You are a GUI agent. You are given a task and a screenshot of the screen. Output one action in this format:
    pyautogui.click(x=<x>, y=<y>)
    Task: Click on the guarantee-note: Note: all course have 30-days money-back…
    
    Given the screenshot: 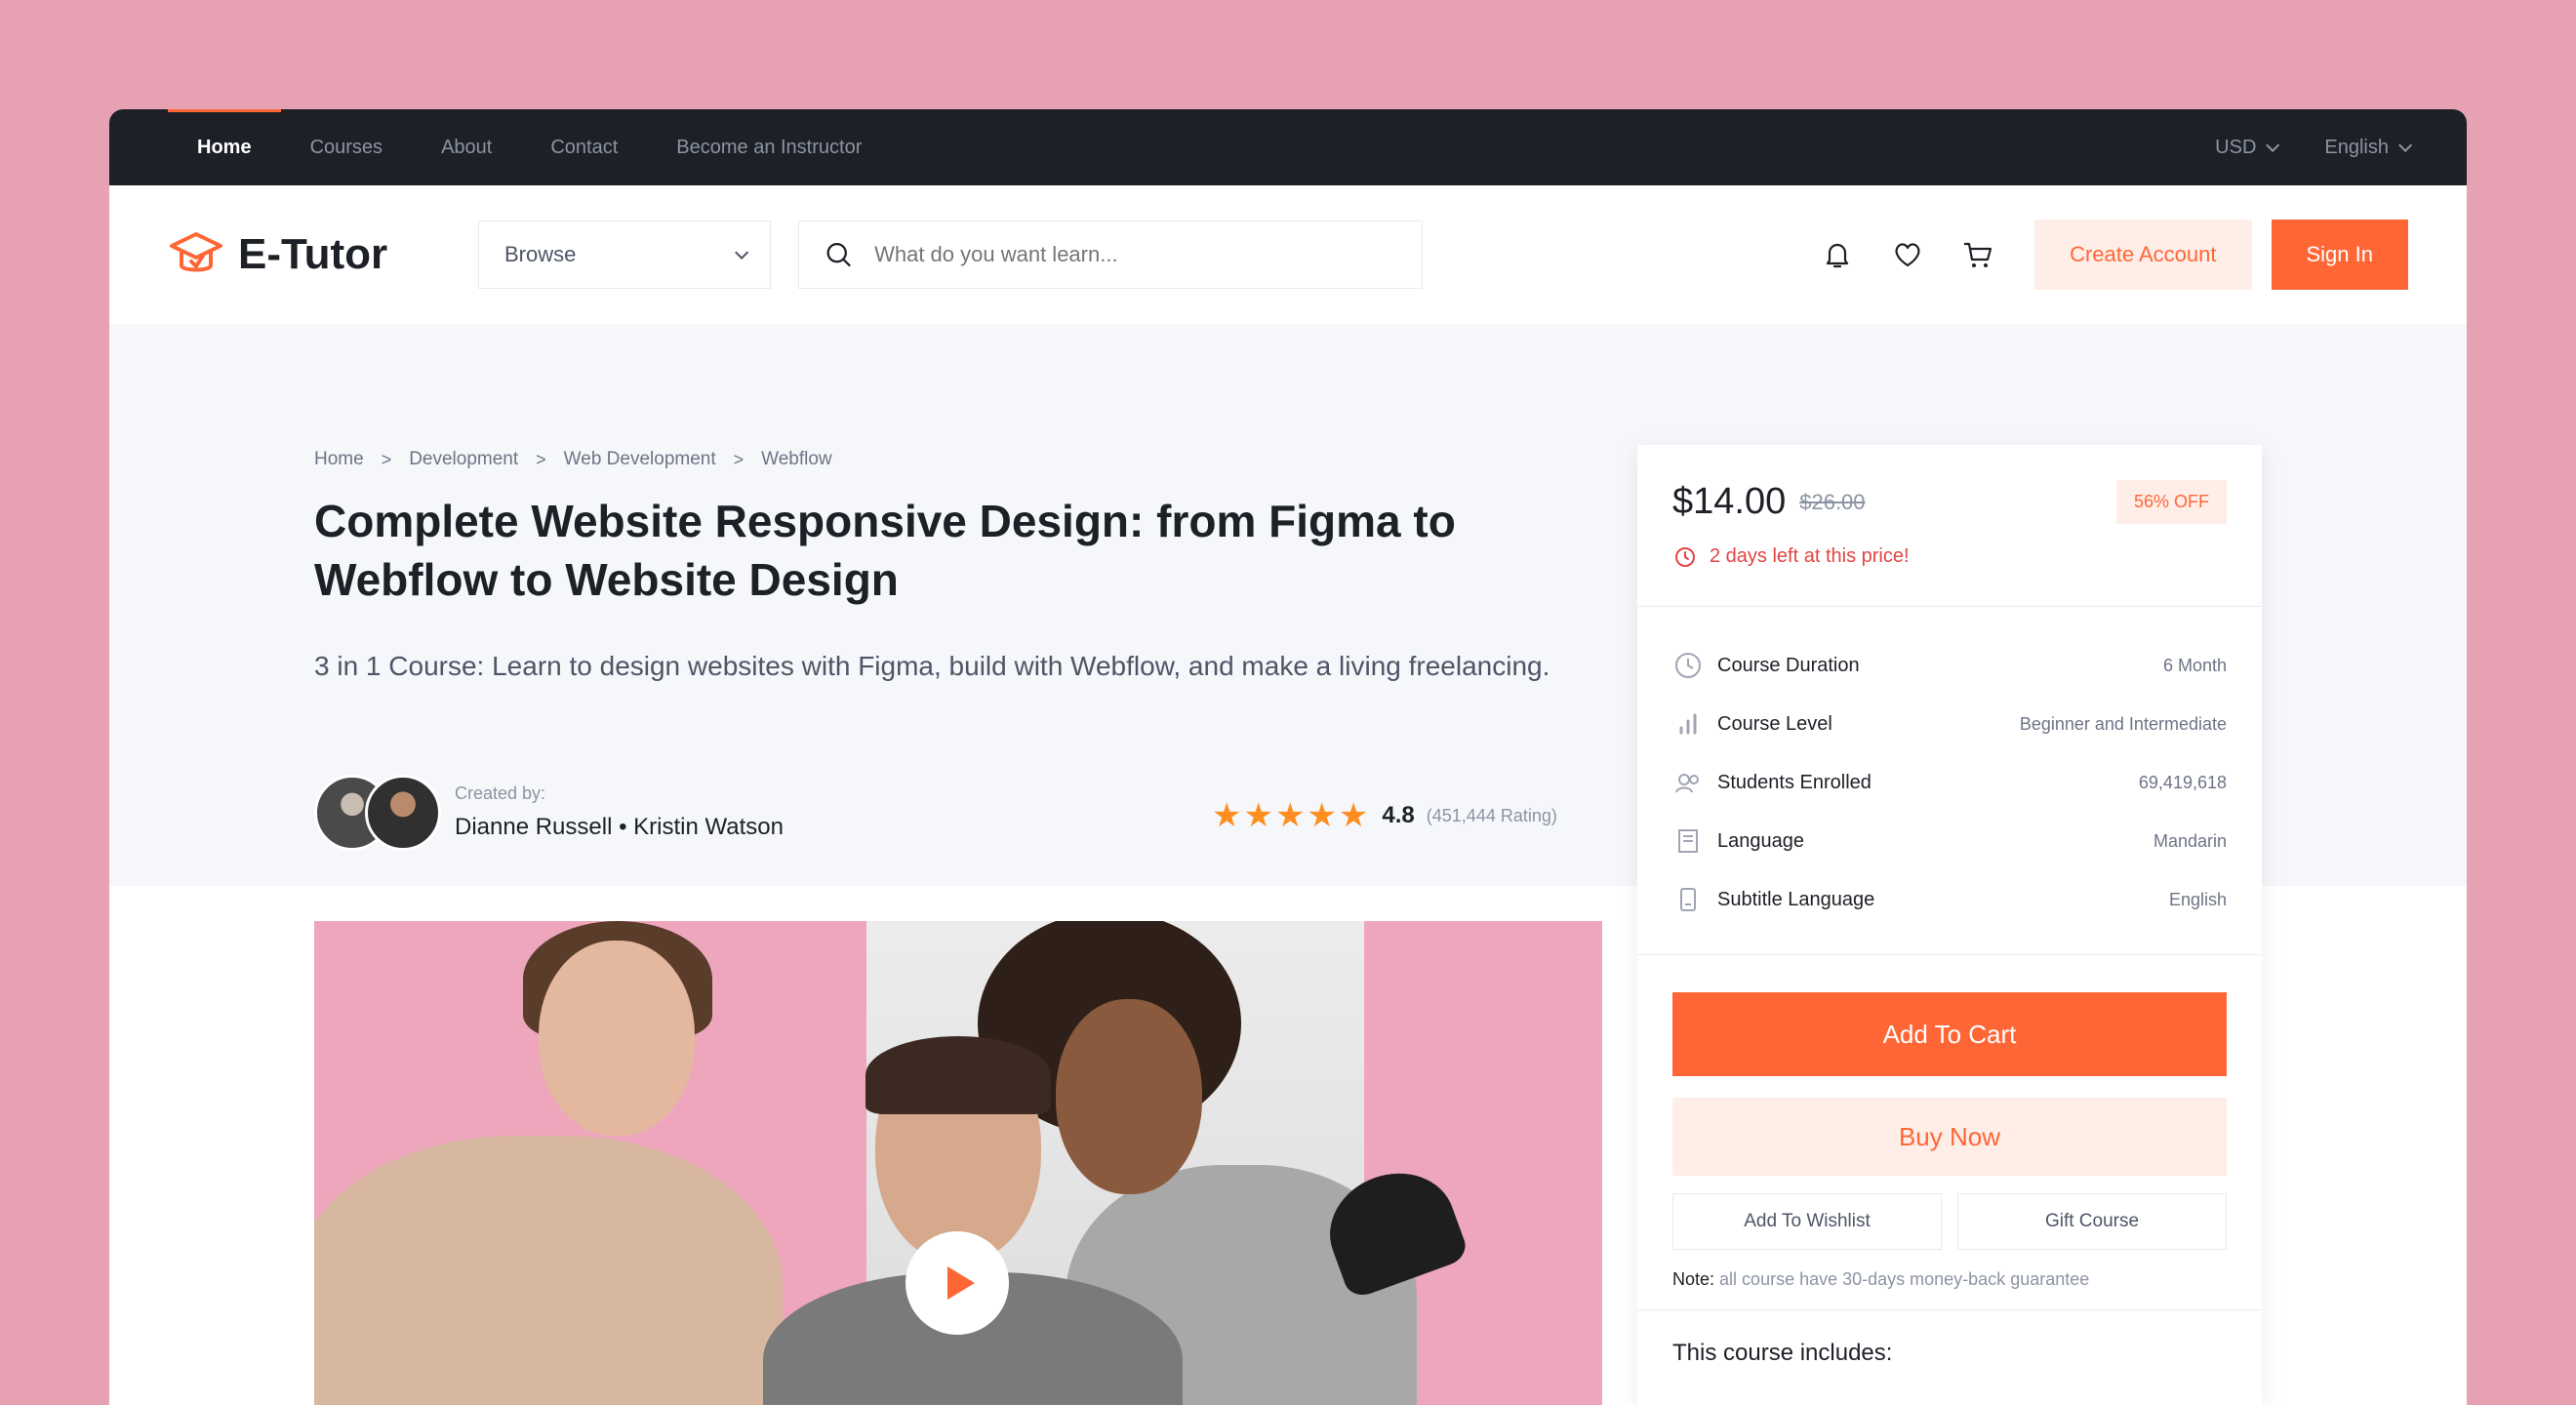 What is the action you would take?
    pyautogui.click(x=1949, y=1279)
    